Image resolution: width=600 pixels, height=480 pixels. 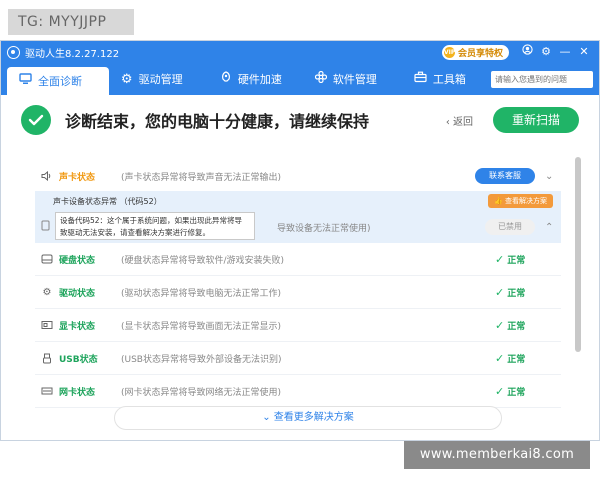 I want to click on more-label: 查看更多解决方案, so click(x=313, y=417).